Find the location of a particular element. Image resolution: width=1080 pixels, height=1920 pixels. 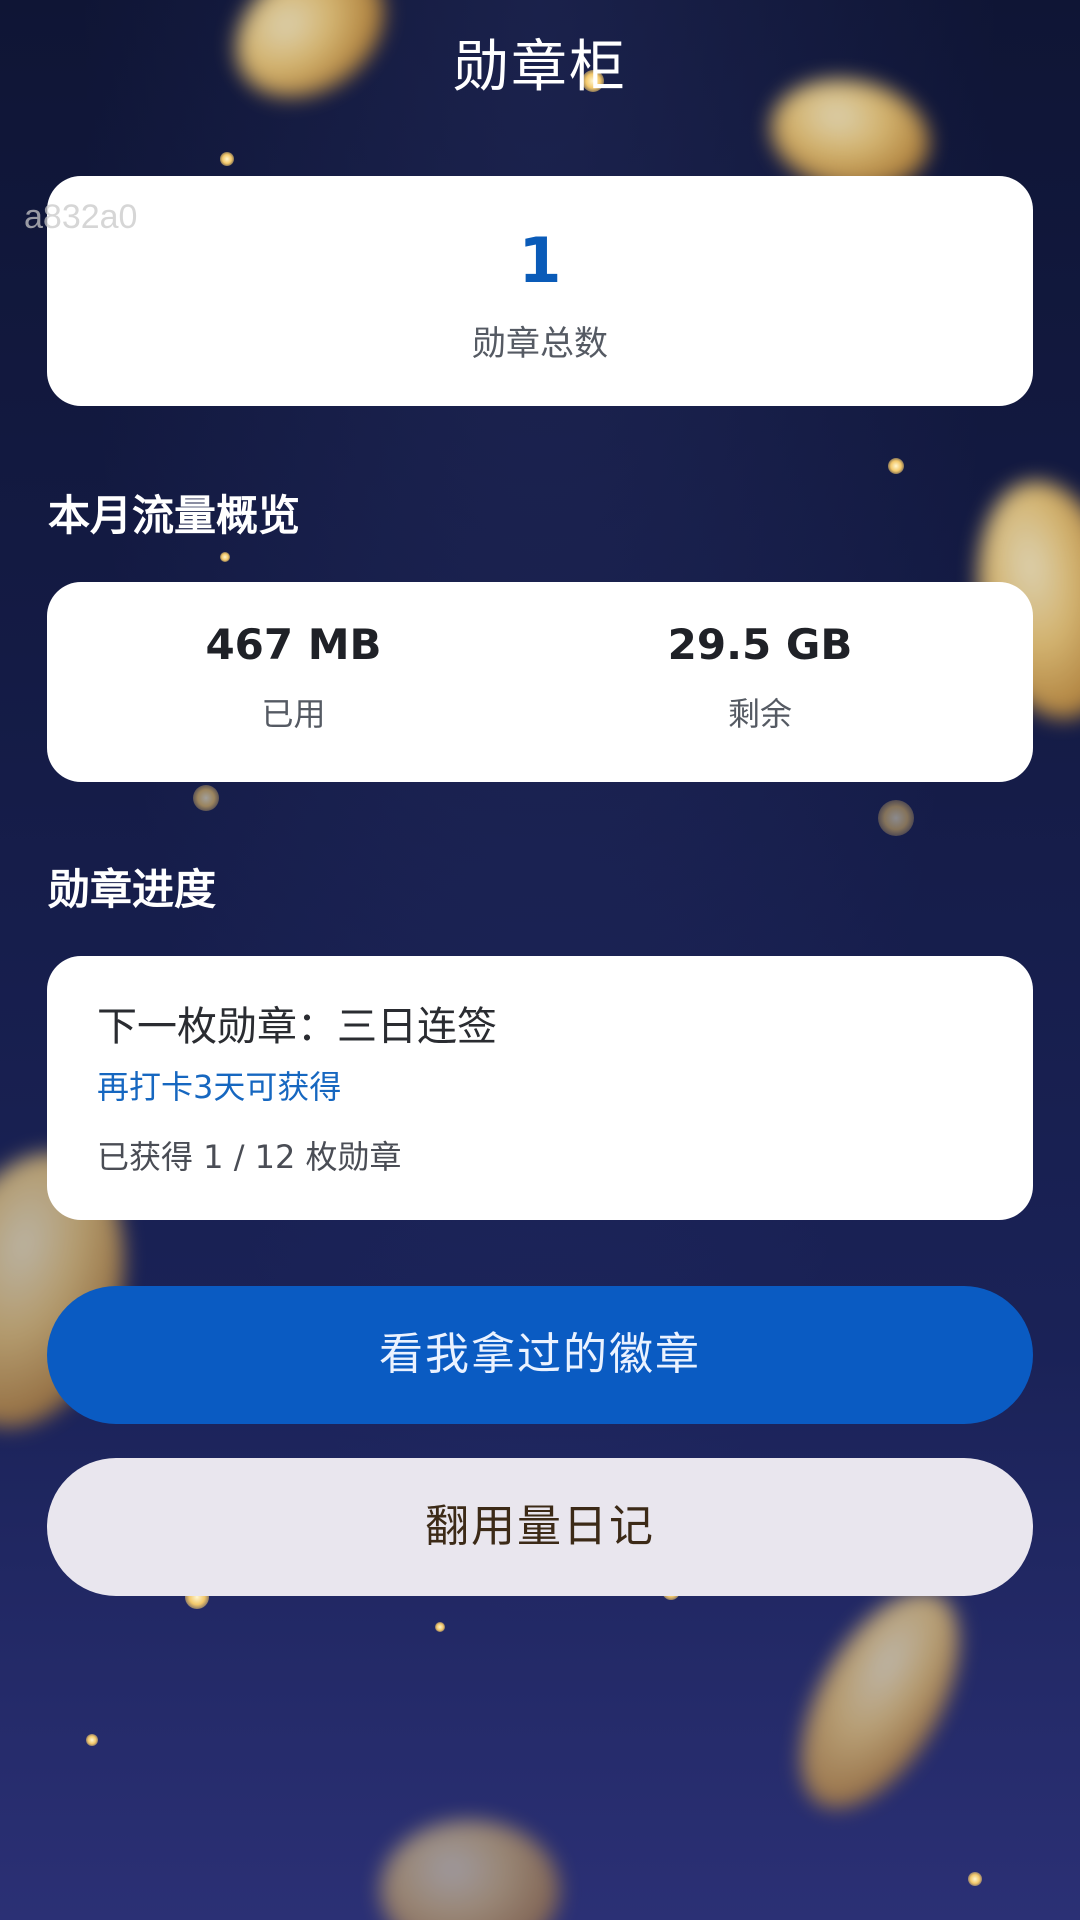

view-badges-button: 看我拿过的徽章 is located at coordinates (540, 1355).